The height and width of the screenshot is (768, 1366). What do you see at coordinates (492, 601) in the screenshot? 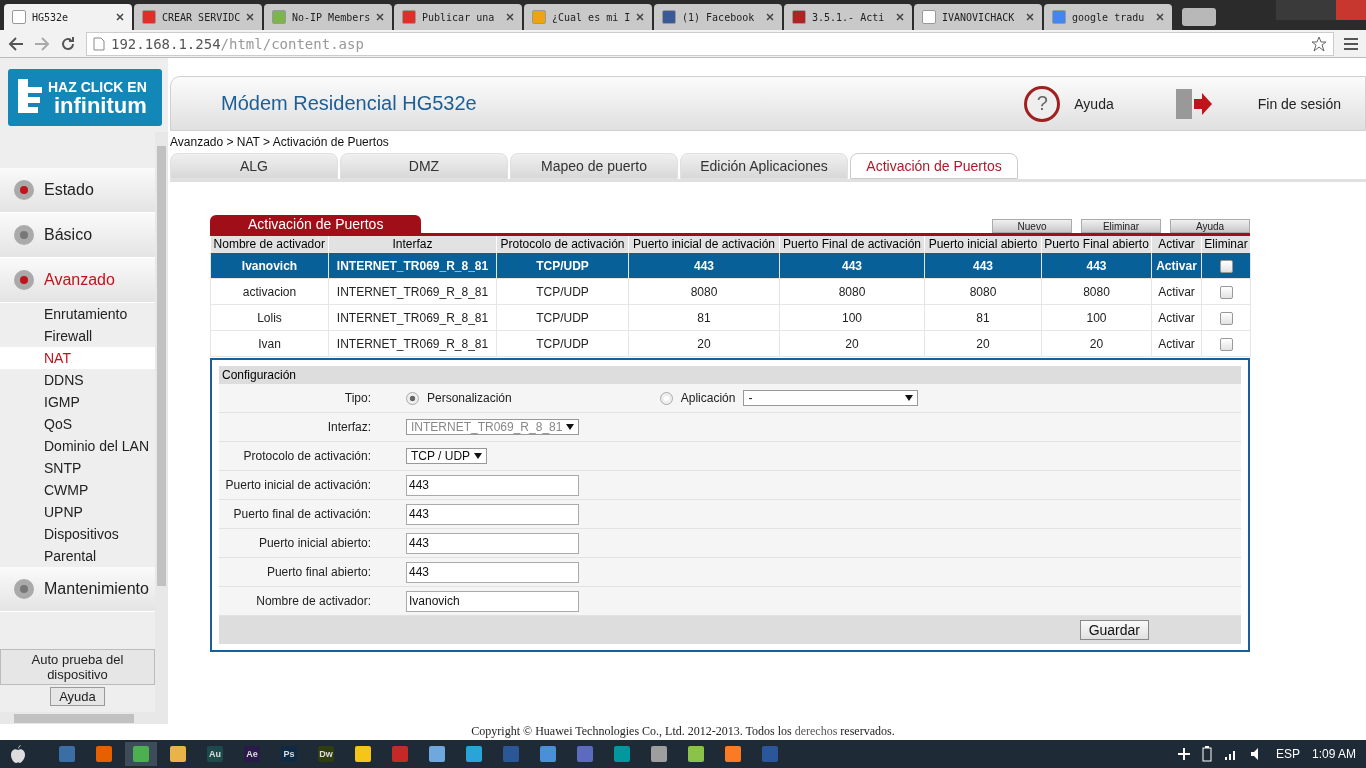
I see `input-field: Ivanovich` at bounding box center [492, 601].